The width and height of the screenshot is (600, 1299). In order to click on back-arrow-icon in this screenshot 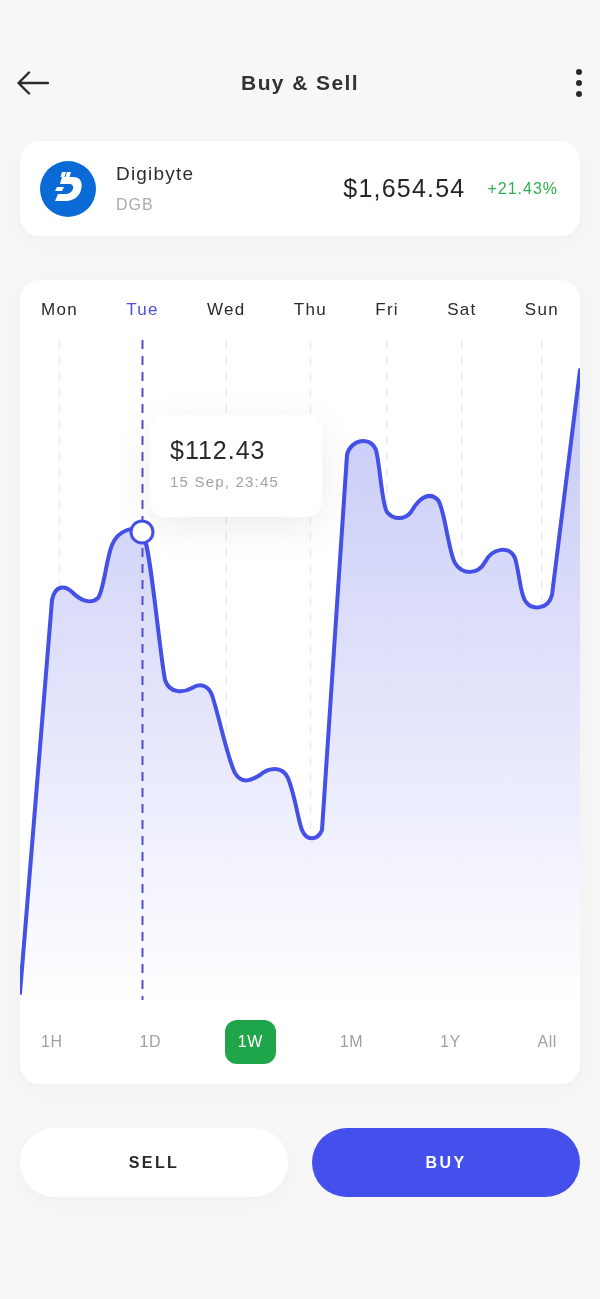, I will do `click(33, 83)`.